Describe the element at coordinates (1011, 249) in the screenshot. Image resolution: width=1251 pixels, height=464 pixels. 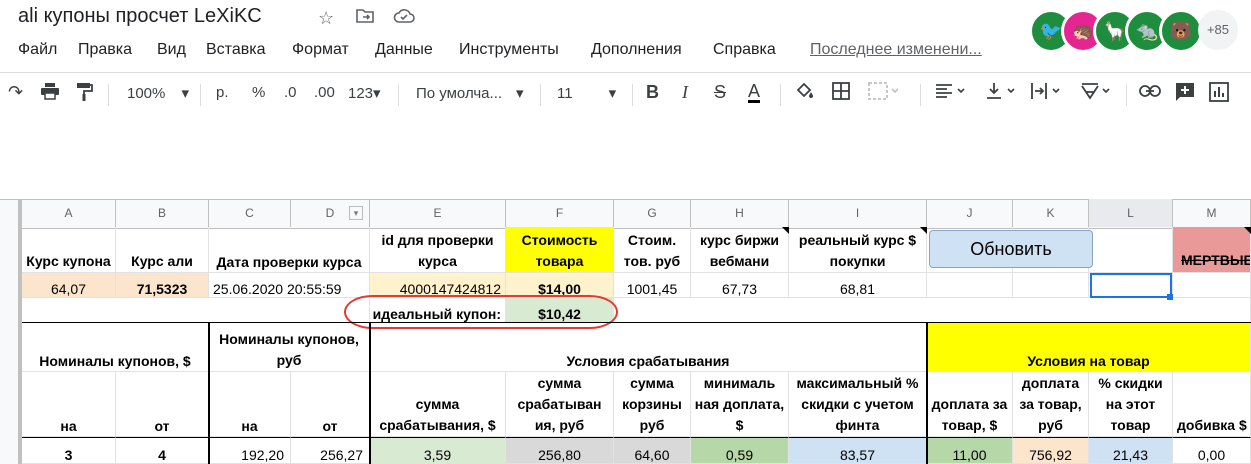
I see `update-button: Обновить` at that location.